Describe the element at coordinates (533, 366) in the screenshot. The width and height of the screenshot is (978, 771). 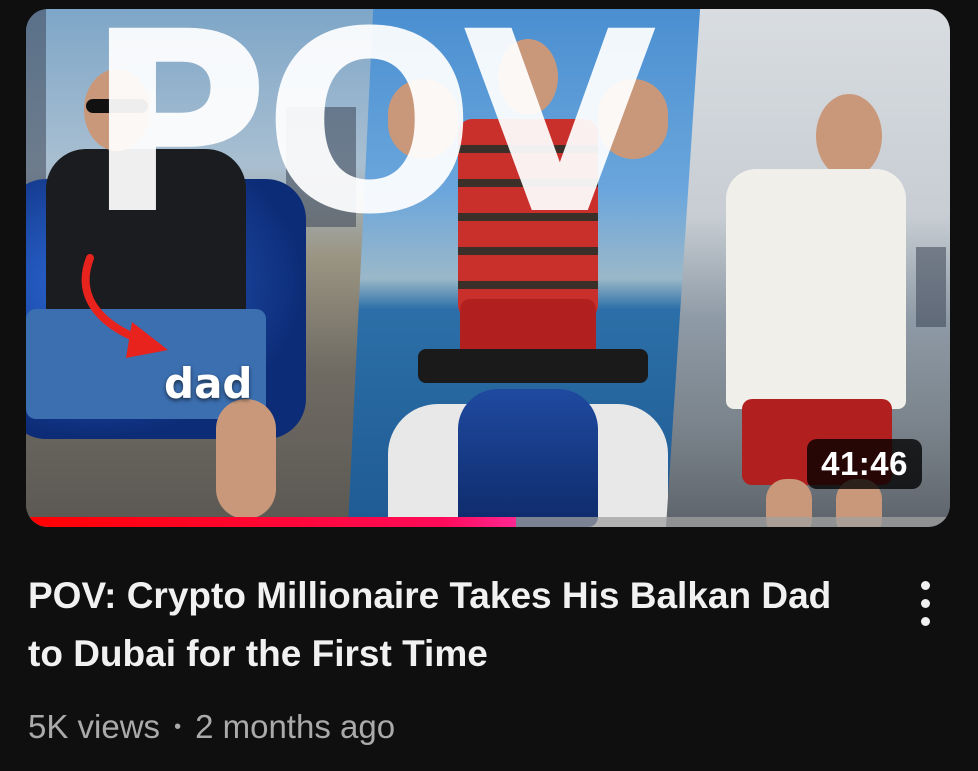
I see `handlebar` at that location.